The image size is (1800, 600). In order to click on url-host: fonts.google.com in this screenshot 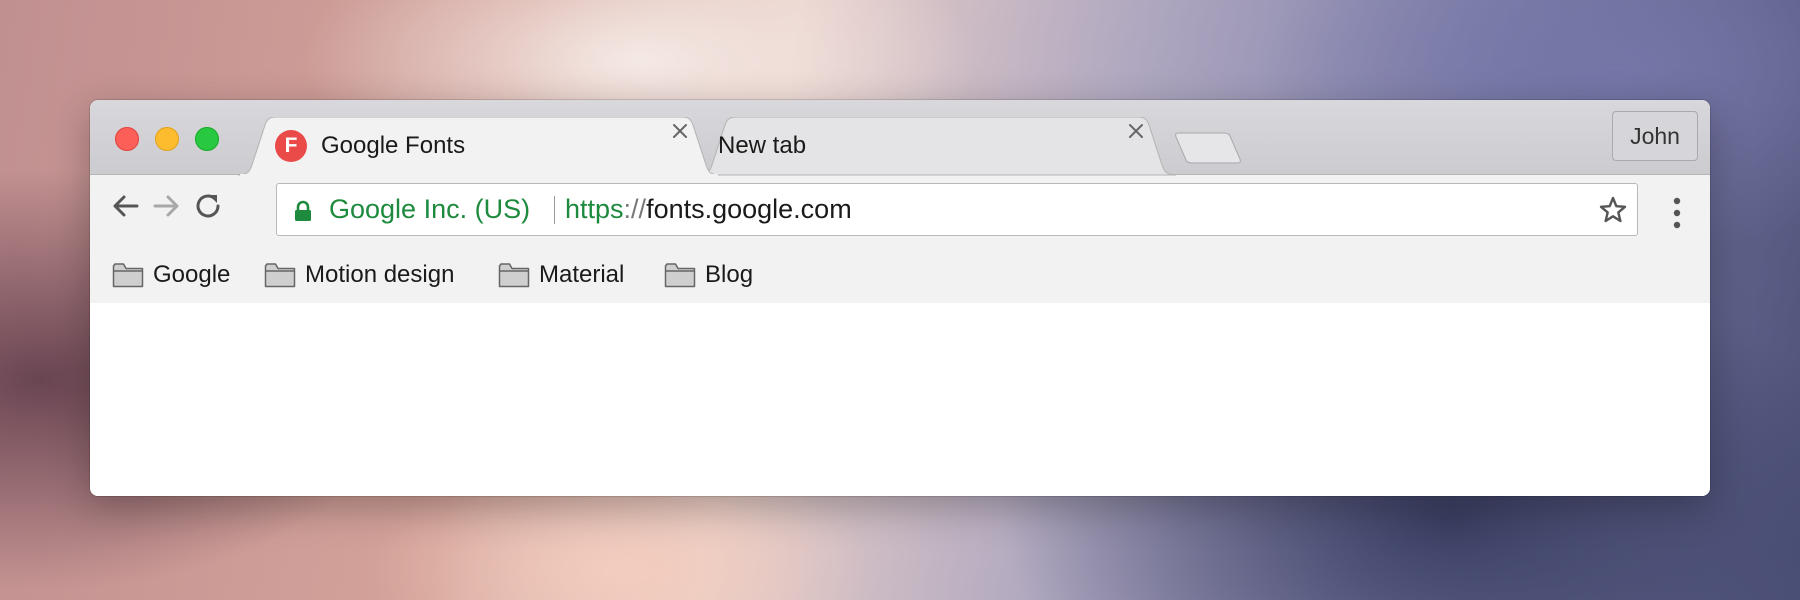, I will do `click(749, 209)`.